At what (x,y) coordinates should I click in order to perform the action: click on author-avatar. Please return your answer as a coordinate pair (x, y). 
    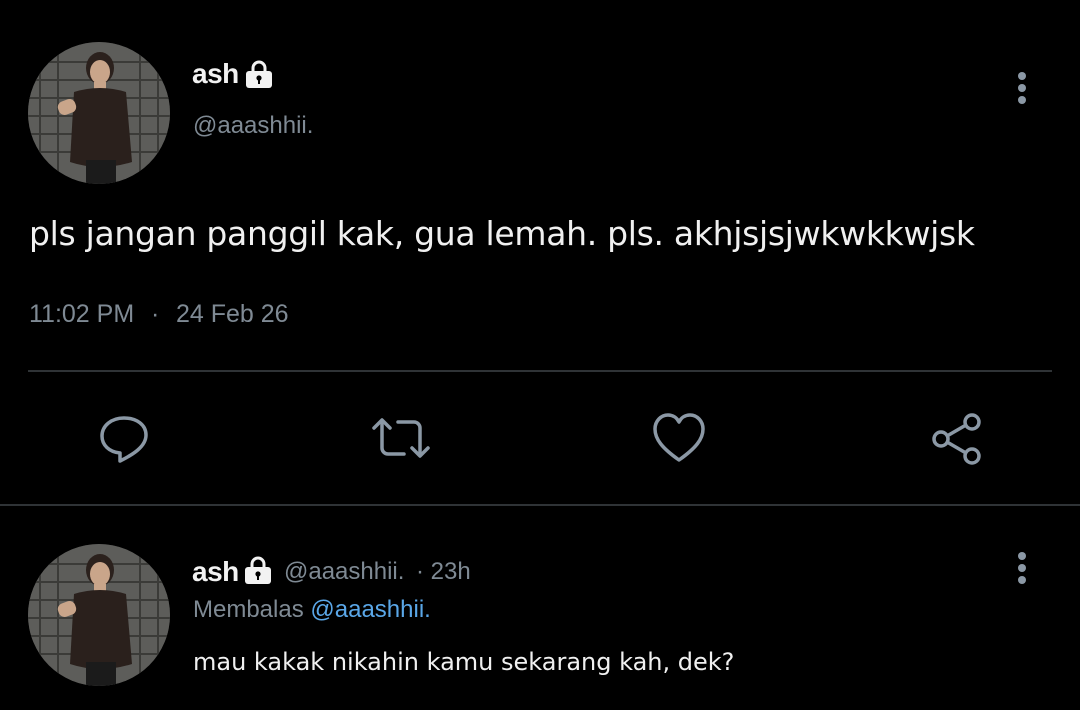
    Looking at the image, I should click on (99, 113).